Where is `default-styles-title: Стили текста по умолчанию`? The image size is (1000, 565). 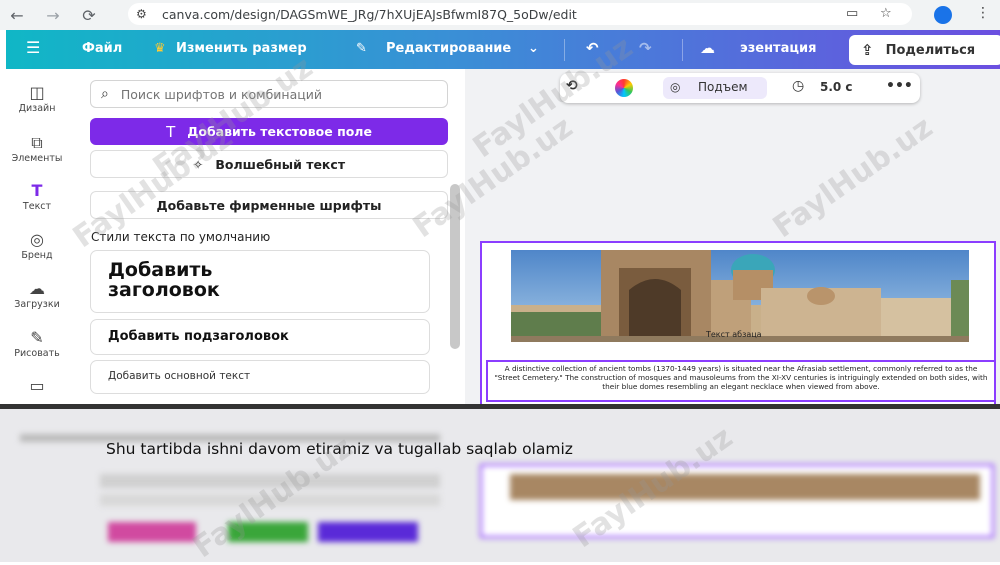
default-styles-title: Стили текста по умолчанию is located at coordinates (181, 237).